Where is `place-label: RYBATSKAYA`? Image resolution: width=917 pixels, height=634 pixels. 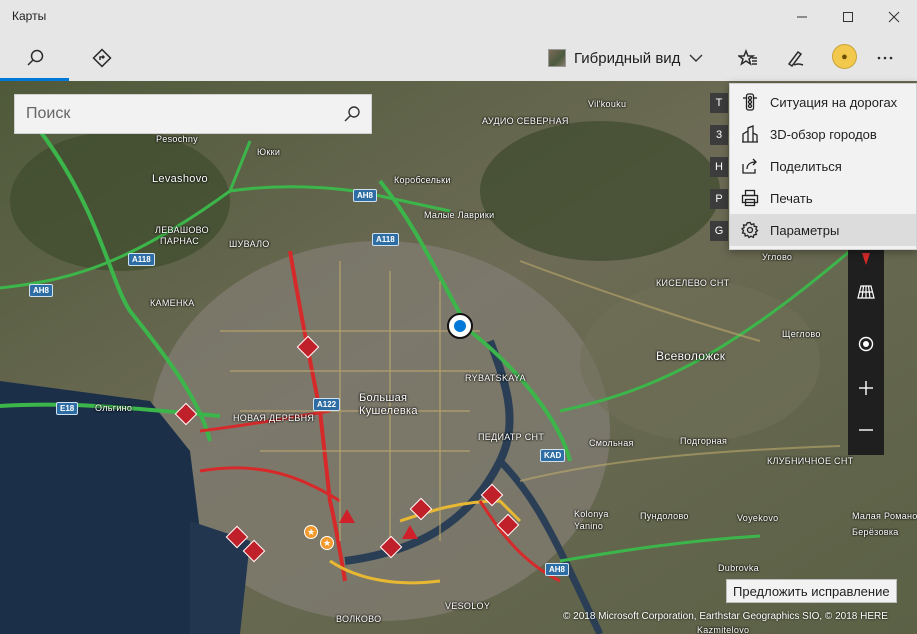
place-label: RYBATSKAYA is located at coordinates (495, 378).